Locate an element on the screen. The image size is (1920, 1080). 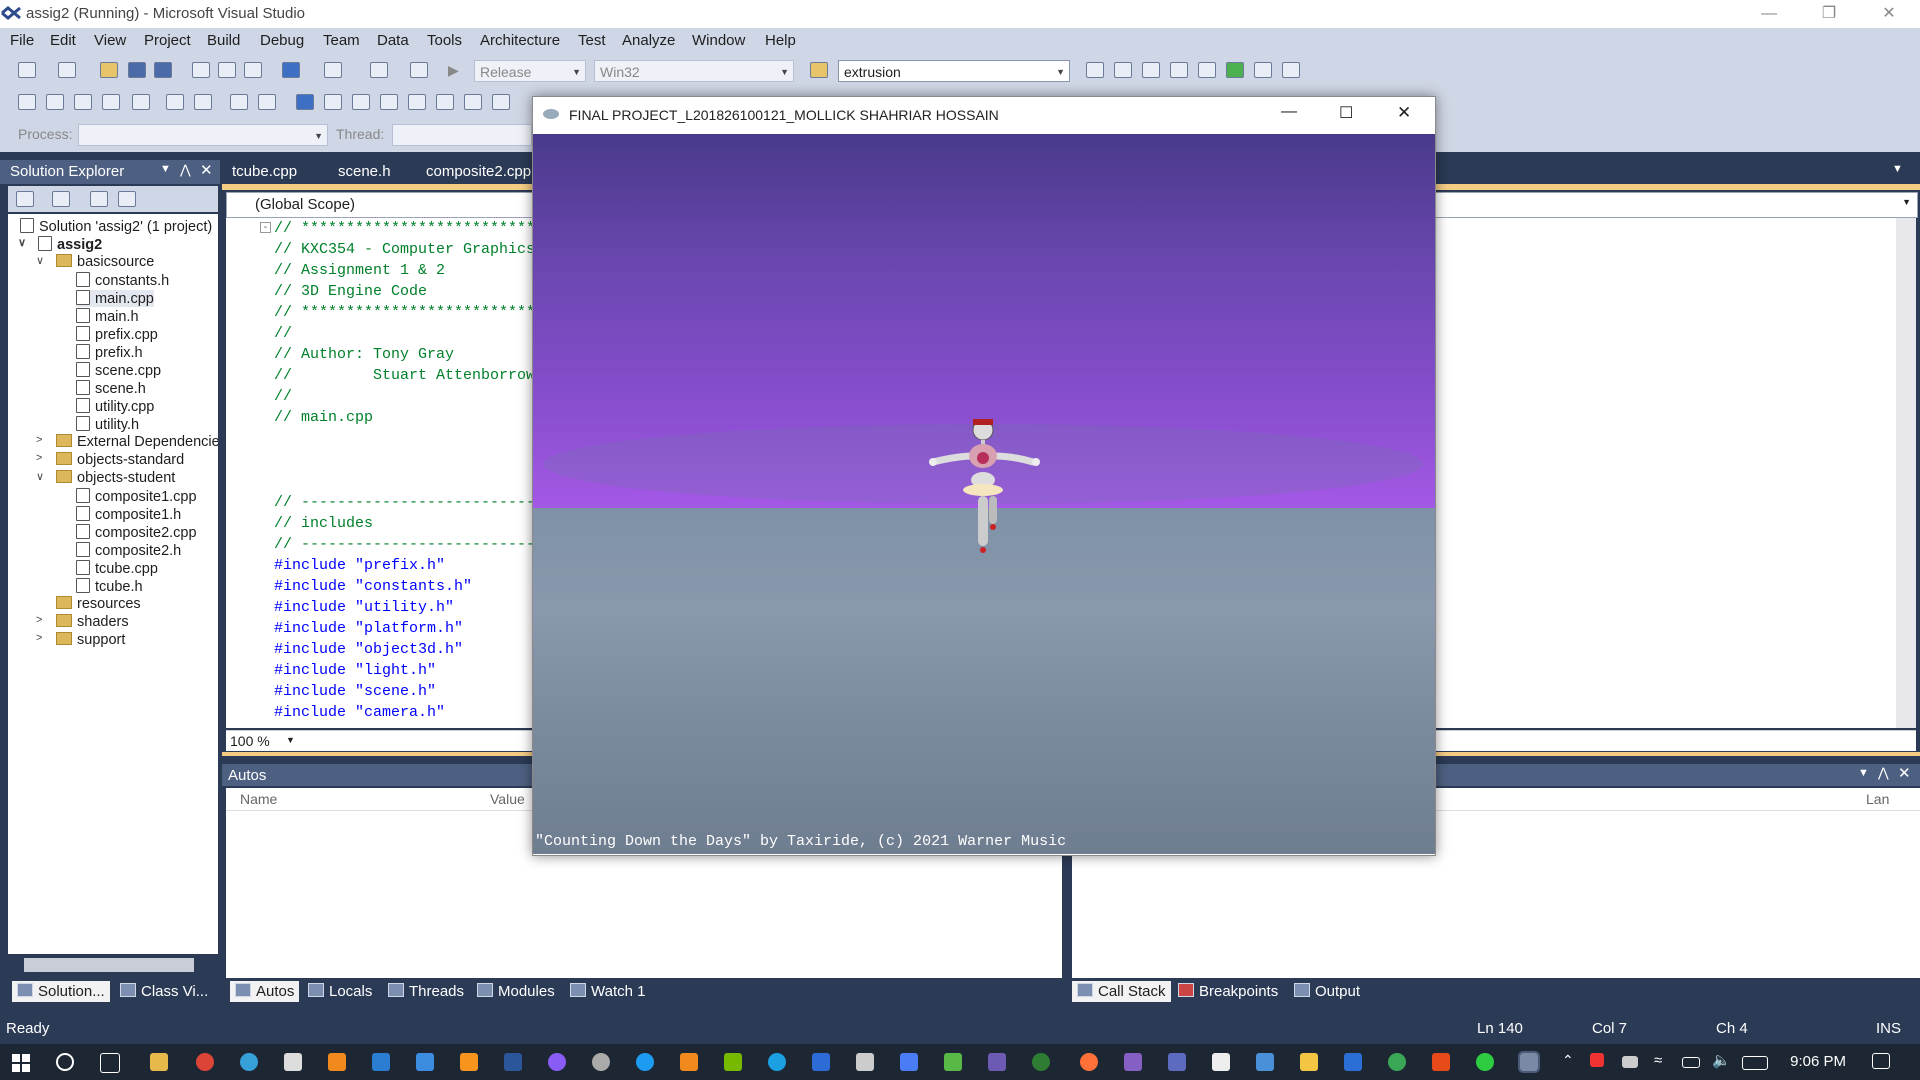
tree-file: scene.h is located at coordinates (111, 388).